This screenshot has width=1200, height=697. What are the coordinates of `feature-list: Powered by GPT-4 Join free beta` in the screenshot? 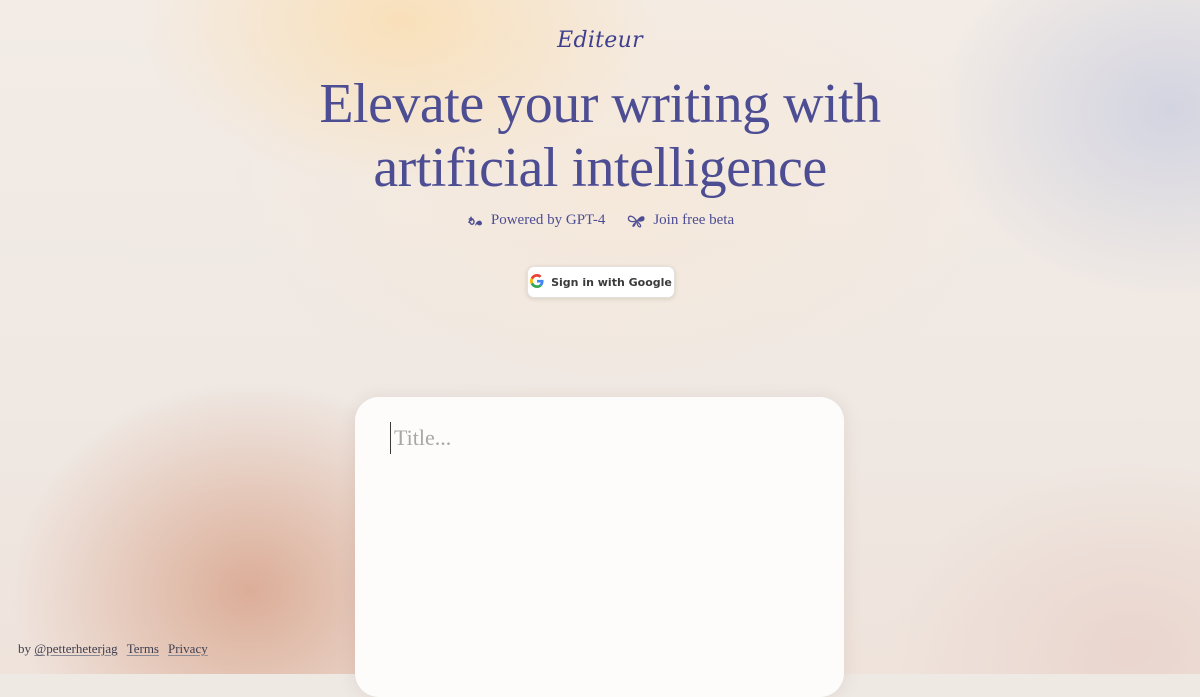 It's located at (600, 220).